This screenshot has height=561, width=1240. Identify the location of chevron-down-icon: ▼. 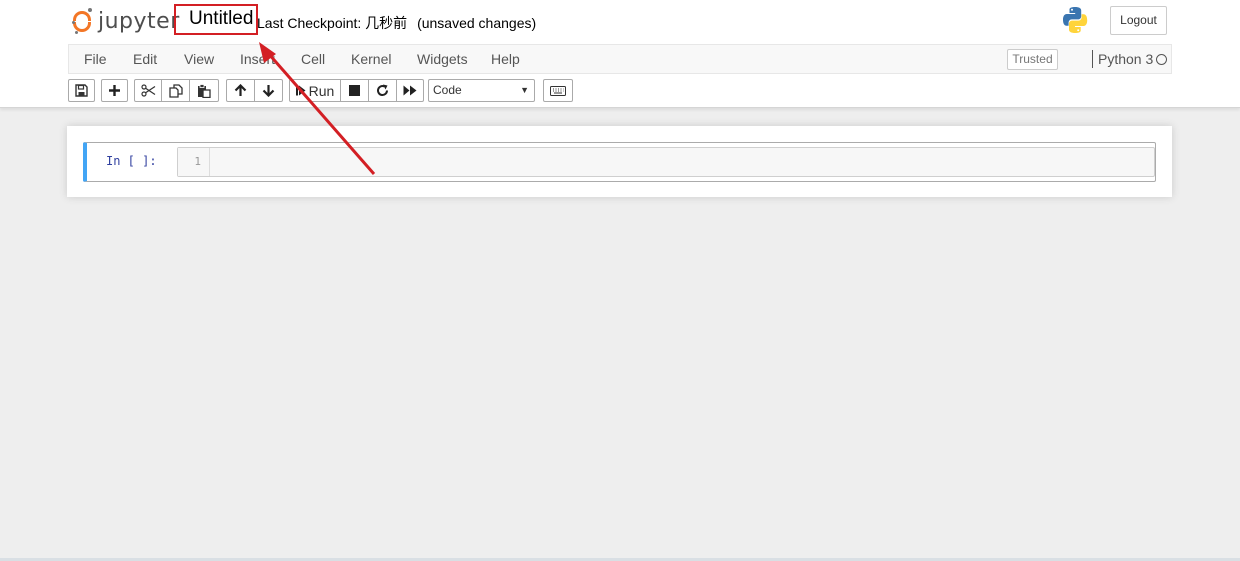
(524, 90).